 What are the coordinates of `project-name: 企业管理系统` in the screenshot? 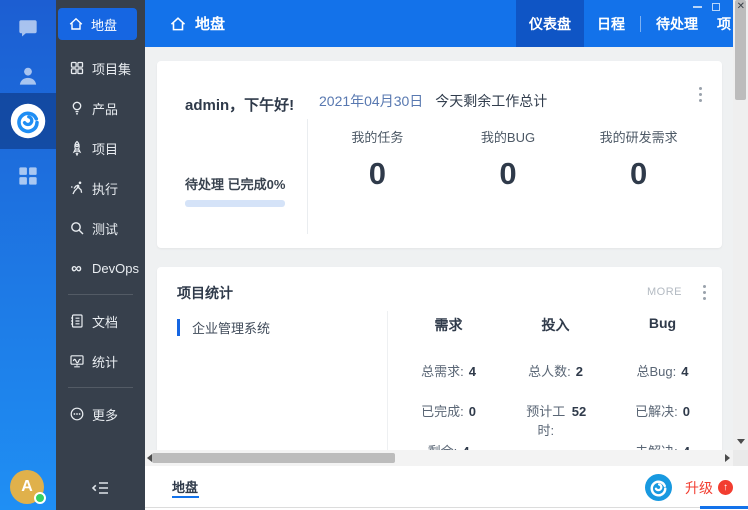 It's located at (231, 328).